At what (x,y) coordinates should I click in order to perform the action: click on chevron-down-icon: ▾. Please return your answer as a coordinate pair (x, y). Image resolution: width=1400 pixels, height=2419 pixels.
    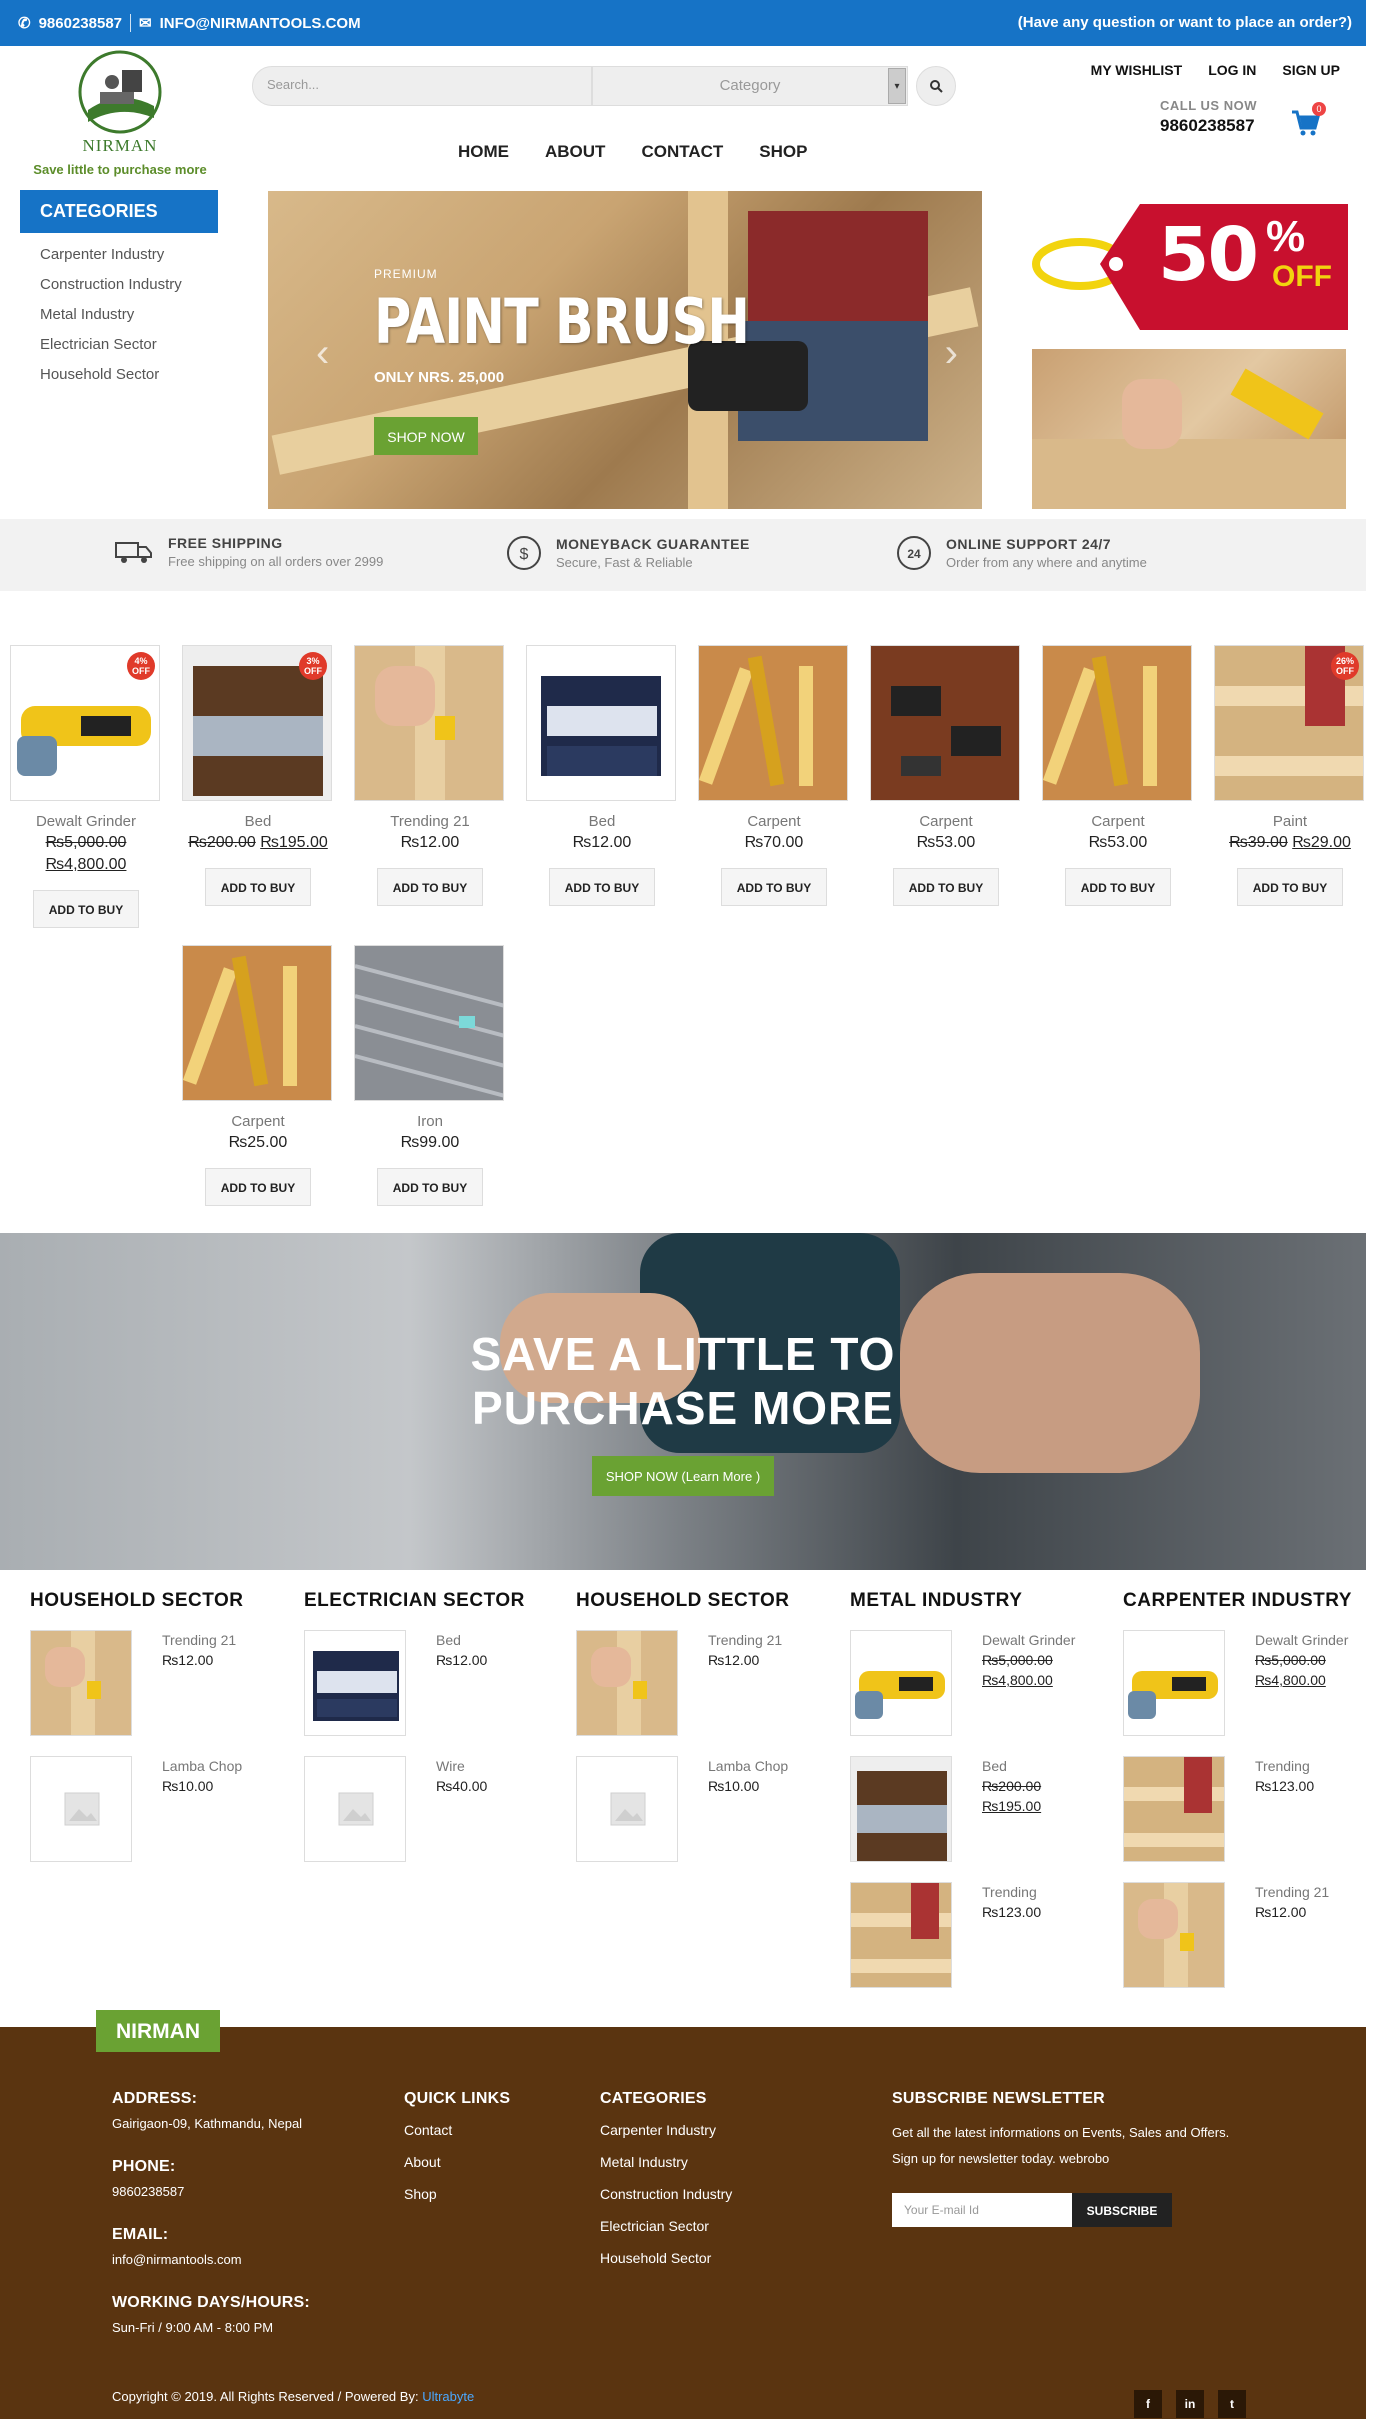
    Looking at the image, I should click on (897, 86).